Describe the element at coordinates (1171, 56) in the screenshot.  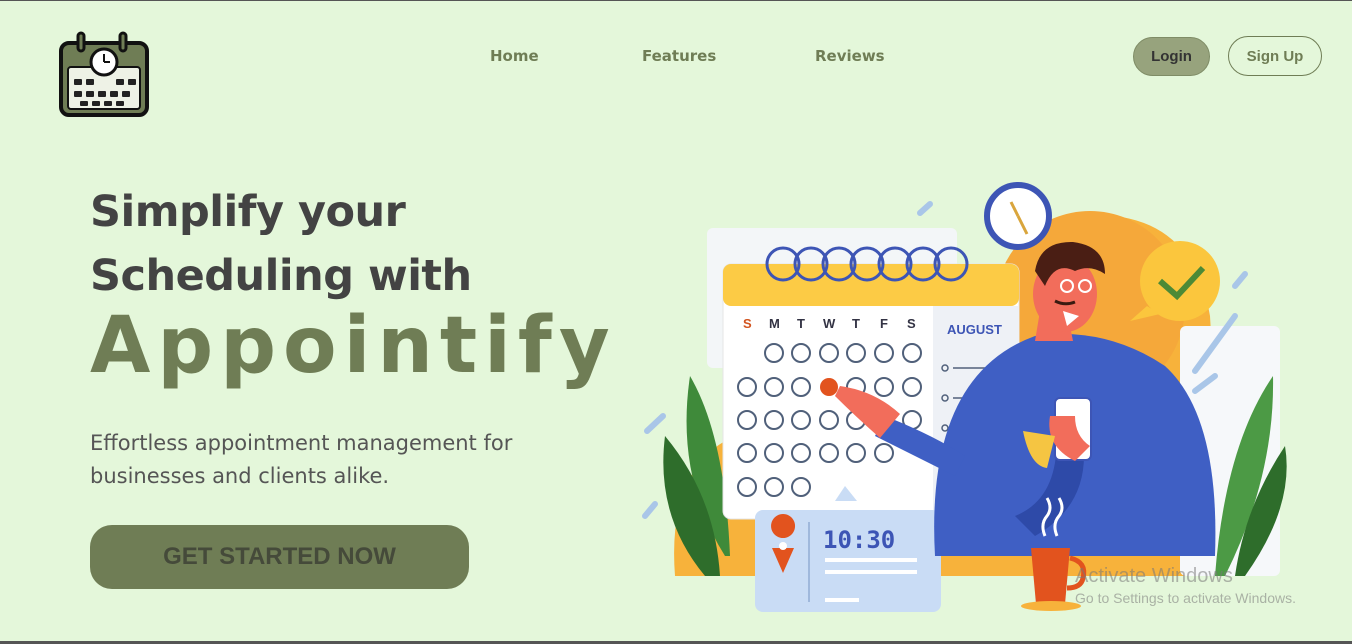
I see `login-button: Login` at that location.